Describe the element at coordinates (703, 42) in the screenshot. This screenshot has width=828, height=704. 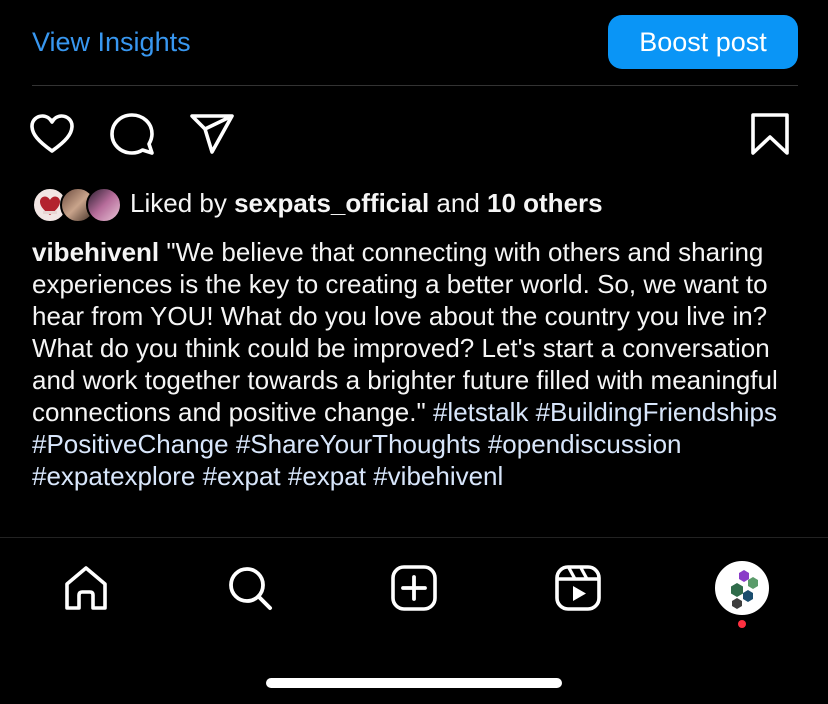
I see `boost-post-button: Boost post` at that location.